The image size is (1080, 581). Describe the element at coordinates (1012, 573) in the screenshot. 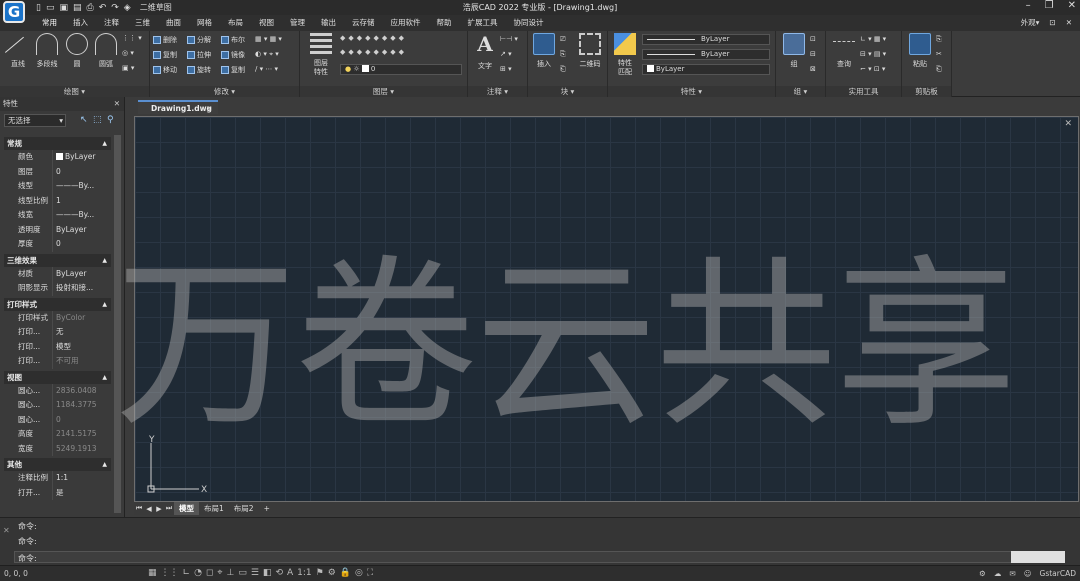

I see `message-icon: ✉` at that location.